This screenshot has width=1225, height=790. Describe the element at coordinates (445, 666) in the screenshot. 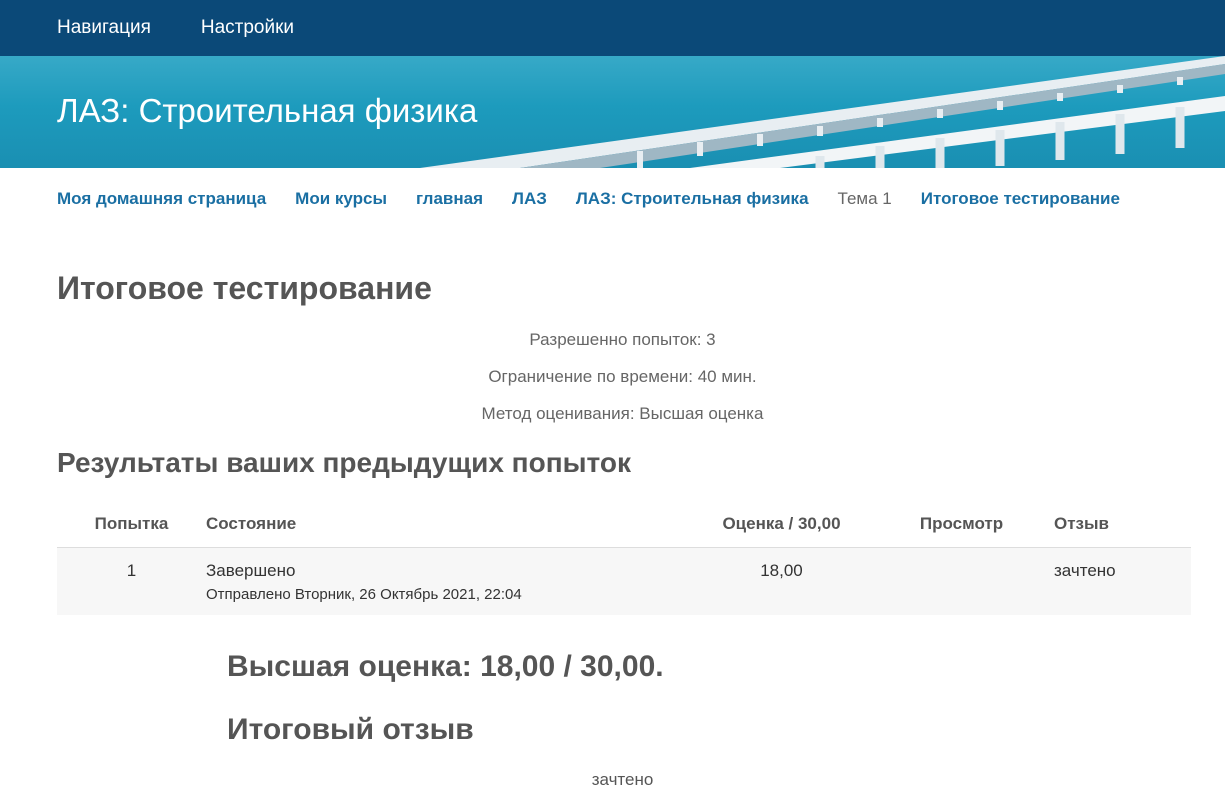

I see `best-grade: Высшая оценка: 18,00 / 30,00.` at that location.